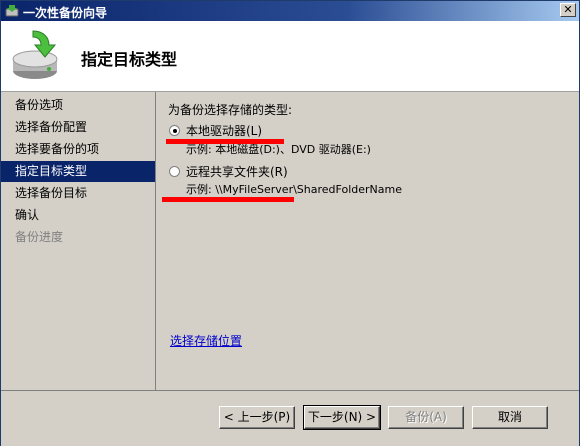 The image size is (582, 448). I want to click on sidebar-item-backup-options: 备份选项, so click(78, 105).